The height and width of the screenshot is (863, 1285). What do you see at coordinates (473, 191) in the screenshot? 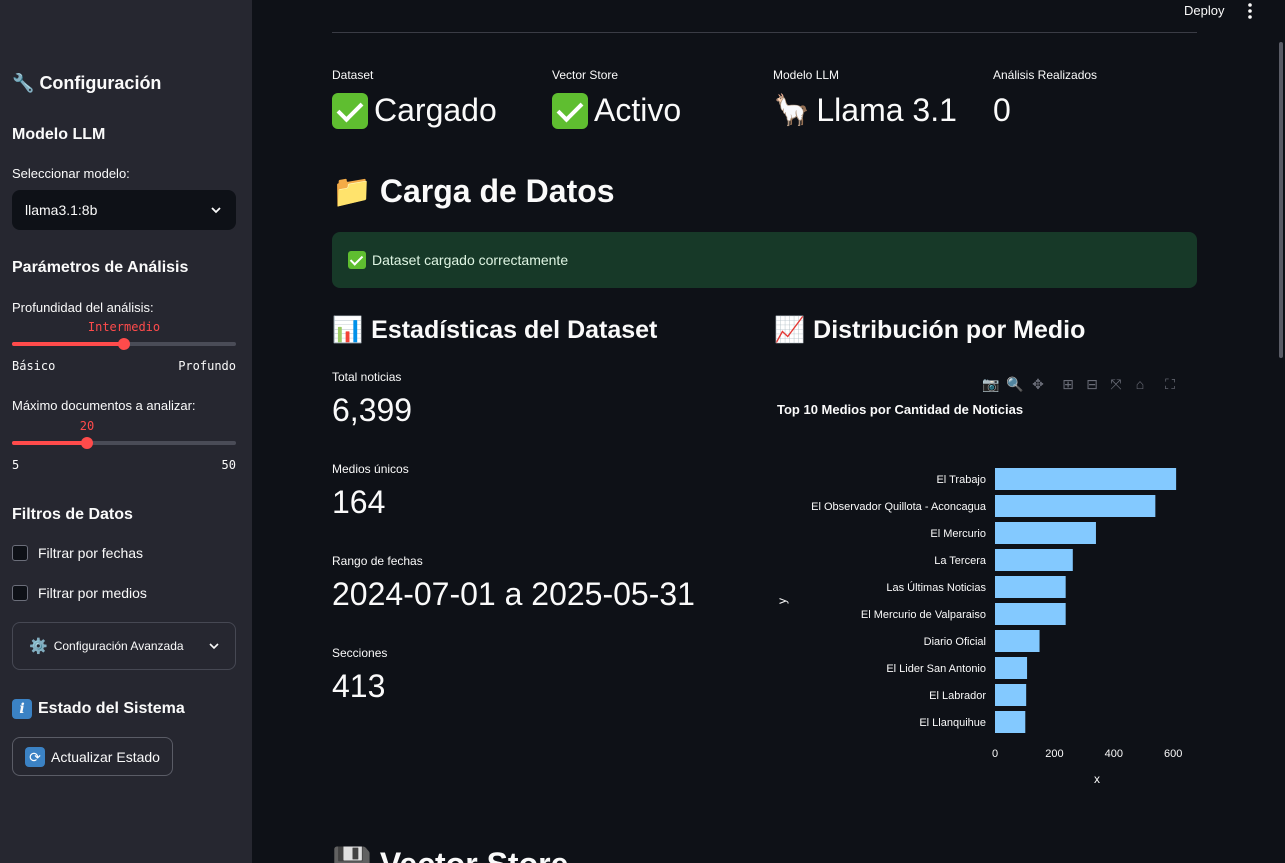
I see `load-section-heading: 📁 Carga de Datos` at bounding box center [473, 191].